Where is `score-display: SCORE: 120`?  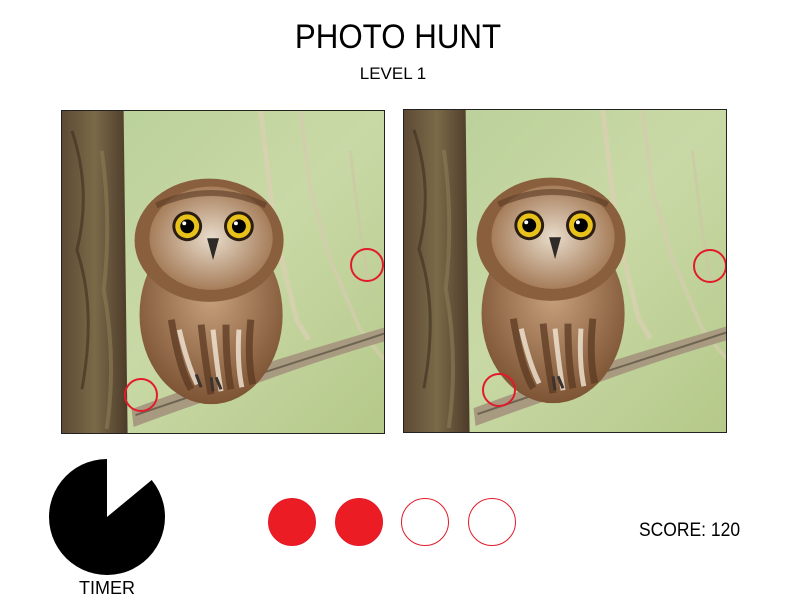
score-display: SCORE: 120 is located at coordinates (690, 530).